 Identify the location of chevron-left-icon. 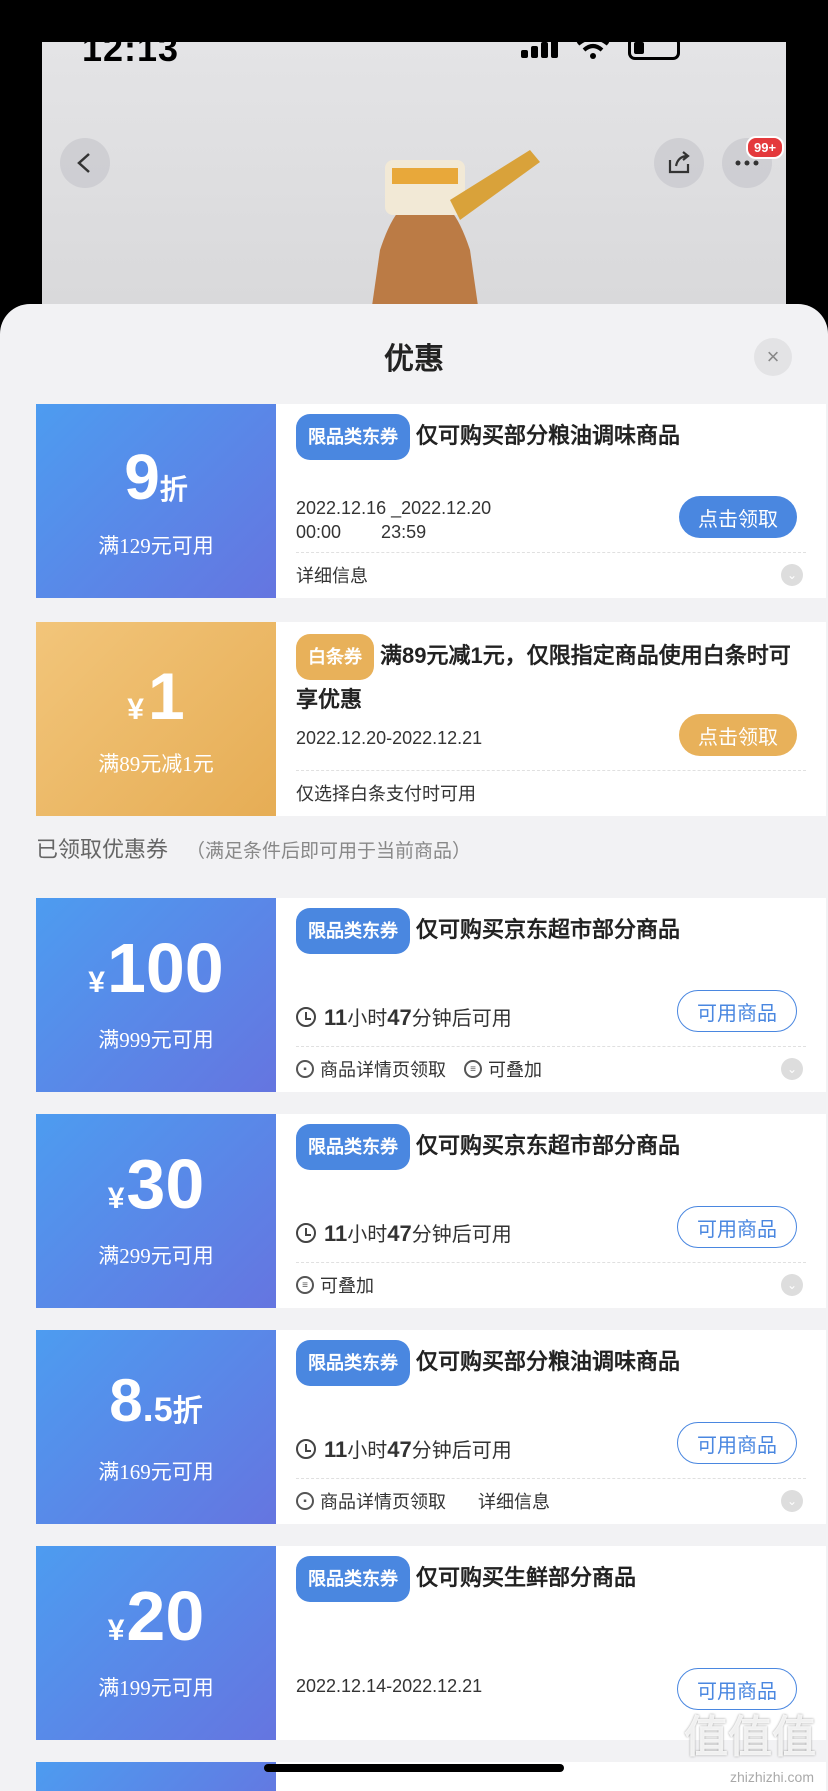
(83, 163).